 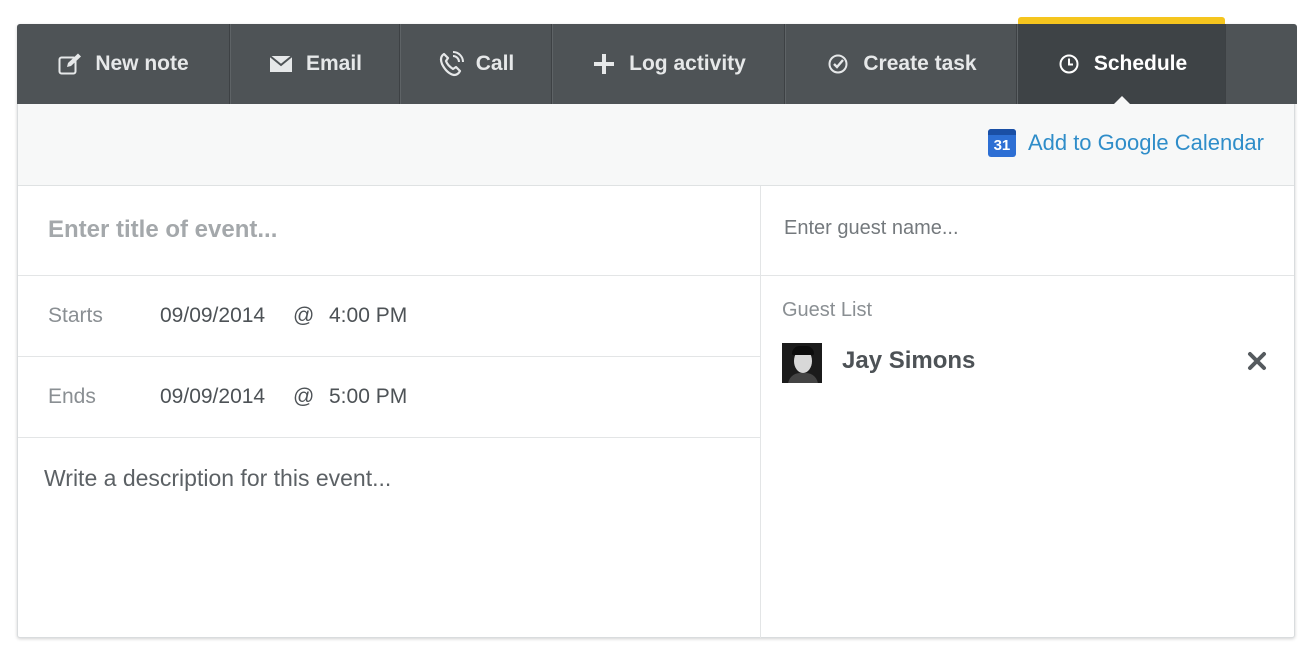 I want to click on add-to-google-calendar-link: 31 Add to Google Calendar, so click(x=1125, y=143).